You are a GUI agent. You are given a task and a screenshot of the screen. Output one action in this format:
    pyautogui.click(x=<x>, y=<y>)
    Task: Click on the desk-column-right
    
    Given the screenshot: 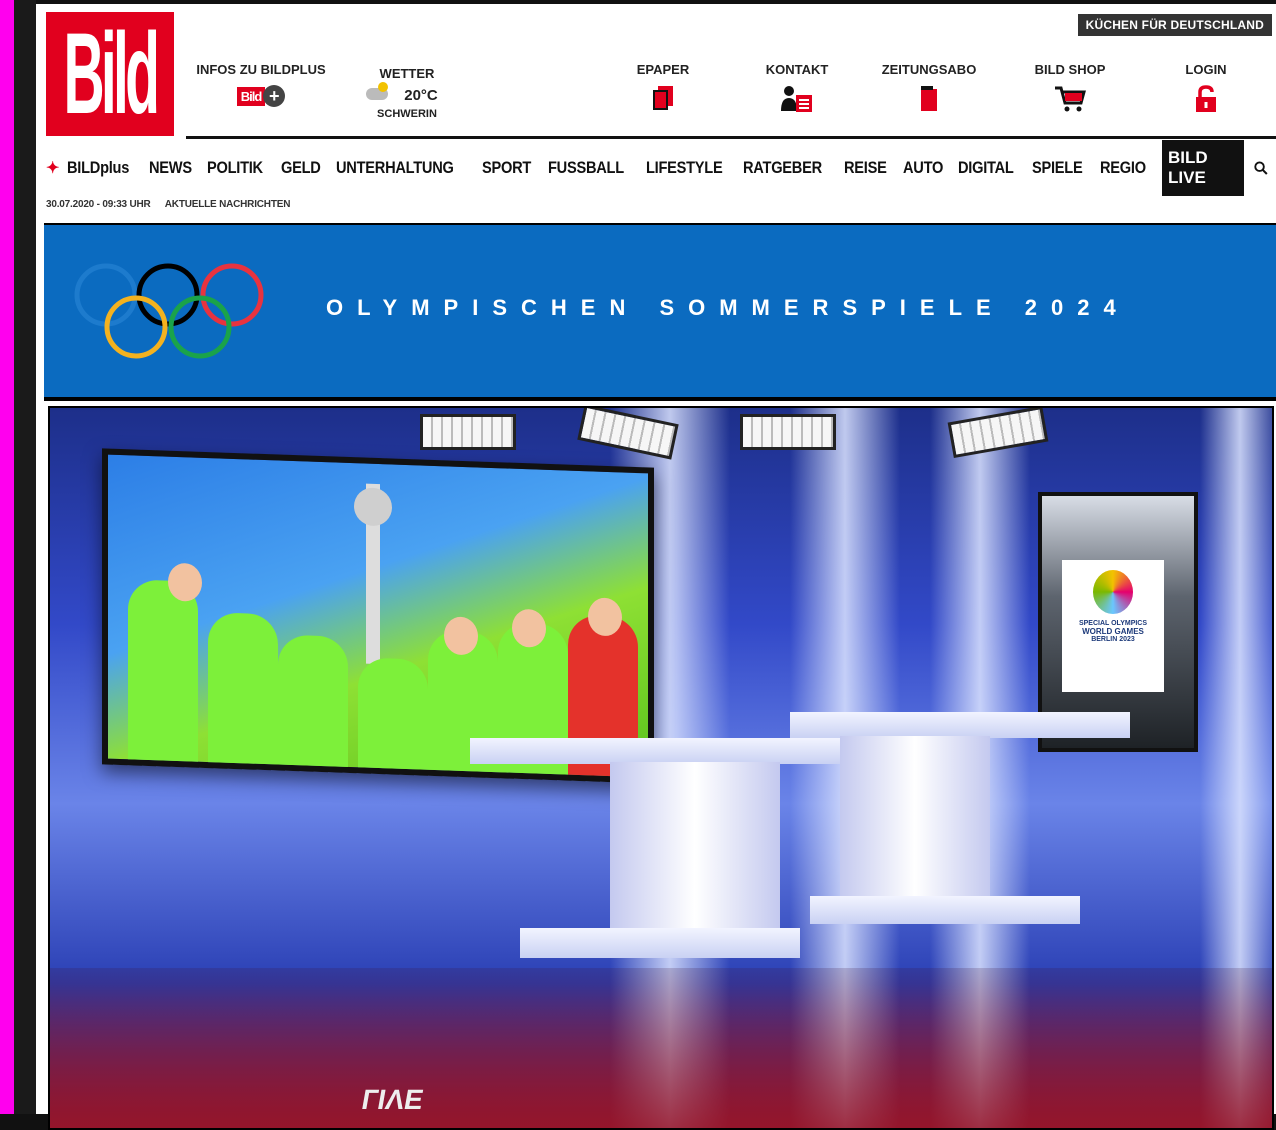 What is the action you would take?
    pyautogui.click(x=915, y=826)
    